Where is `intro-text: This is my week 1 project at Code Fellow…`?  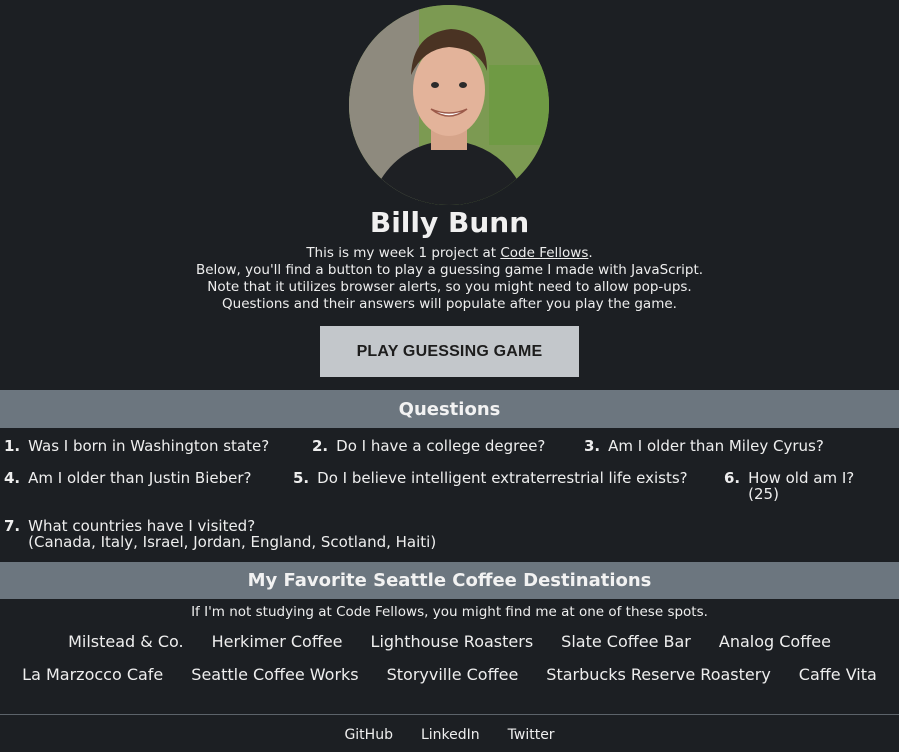 intro-text: This is my week 1 project at Code Fellow… is located at coordinates (449, 279).